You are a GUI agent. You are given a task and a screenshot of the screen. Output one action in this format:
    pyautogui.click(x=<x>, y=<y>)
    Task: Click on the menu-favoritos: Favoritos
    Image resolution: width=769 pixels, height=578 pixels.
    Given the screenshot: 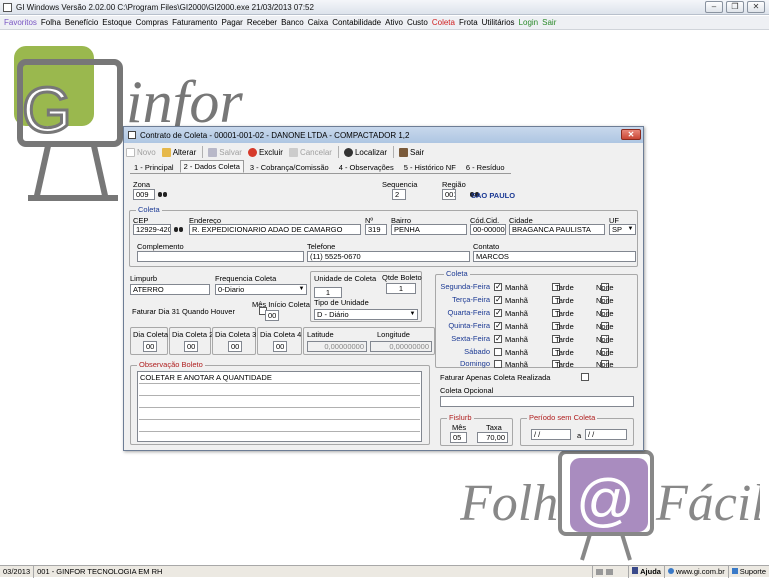 What is the action you would take?
    pyautogui.click(x=20, y=22)
    